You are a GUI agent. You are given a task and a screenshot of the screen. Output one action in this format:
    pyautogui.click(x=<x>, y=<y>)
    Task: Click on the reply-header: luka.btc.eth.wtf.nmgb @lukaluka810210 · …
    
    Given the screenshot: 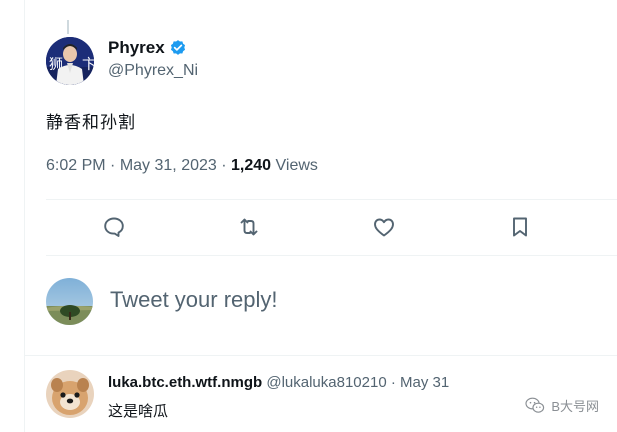 What is the action you would take?
    pyautogui.click(x=278, y=382)
    